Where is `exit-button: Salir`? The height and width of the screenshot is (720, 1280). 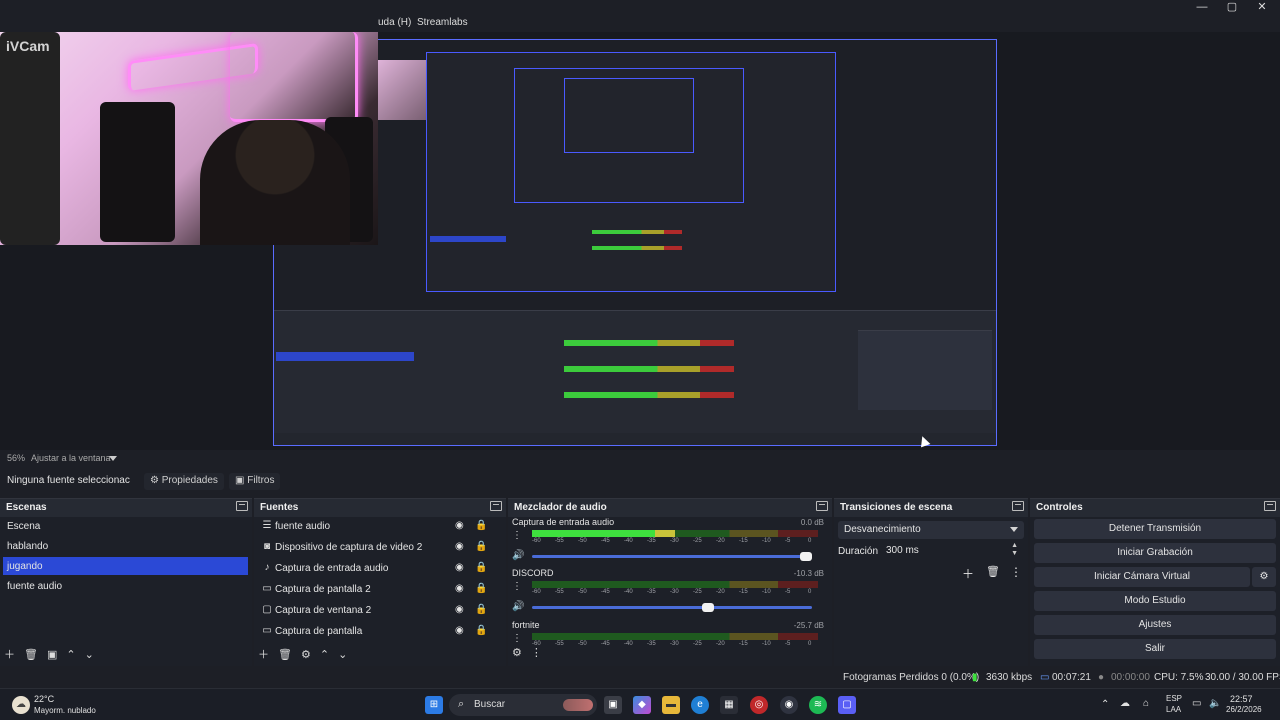
exit-button: Salir is located at coordinates (1155, 649).